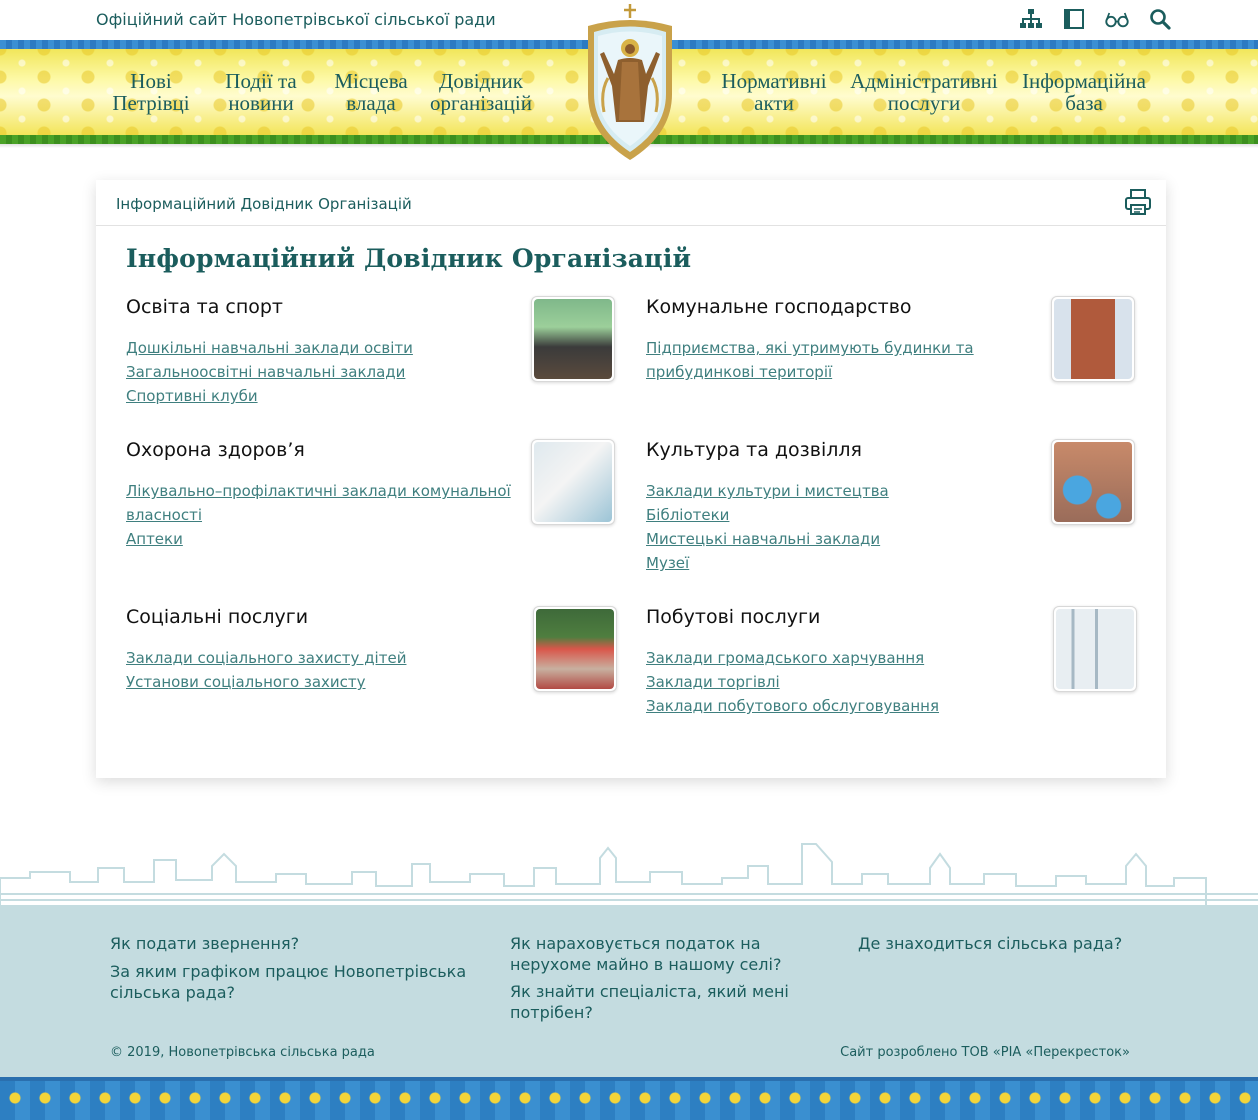 This screenshot has width=1258, height=1120. I want to click on crowd-image, so click(1093, 482).